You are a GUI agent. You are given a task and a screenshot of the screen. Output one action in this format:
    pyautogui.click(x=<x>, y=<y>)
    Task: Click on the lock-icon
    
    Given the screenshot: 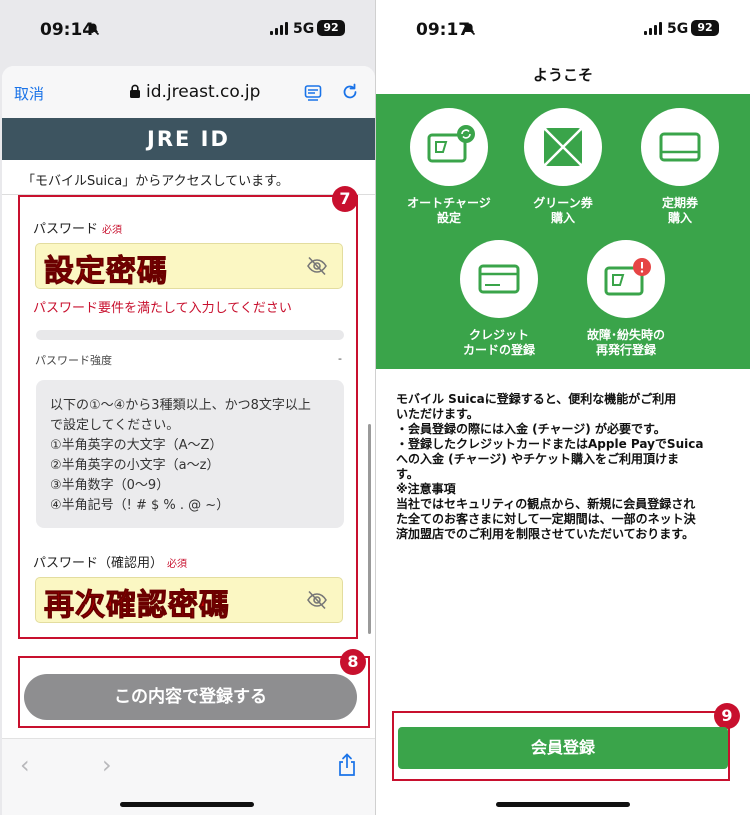 What is the action you would take?
    pyautogui.click(x=135, y=91)
    